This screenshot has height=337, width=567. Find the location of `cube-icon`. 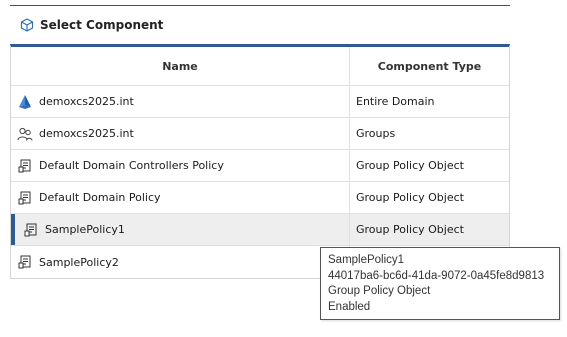

cube-icon is located at coordinates (27, 25).